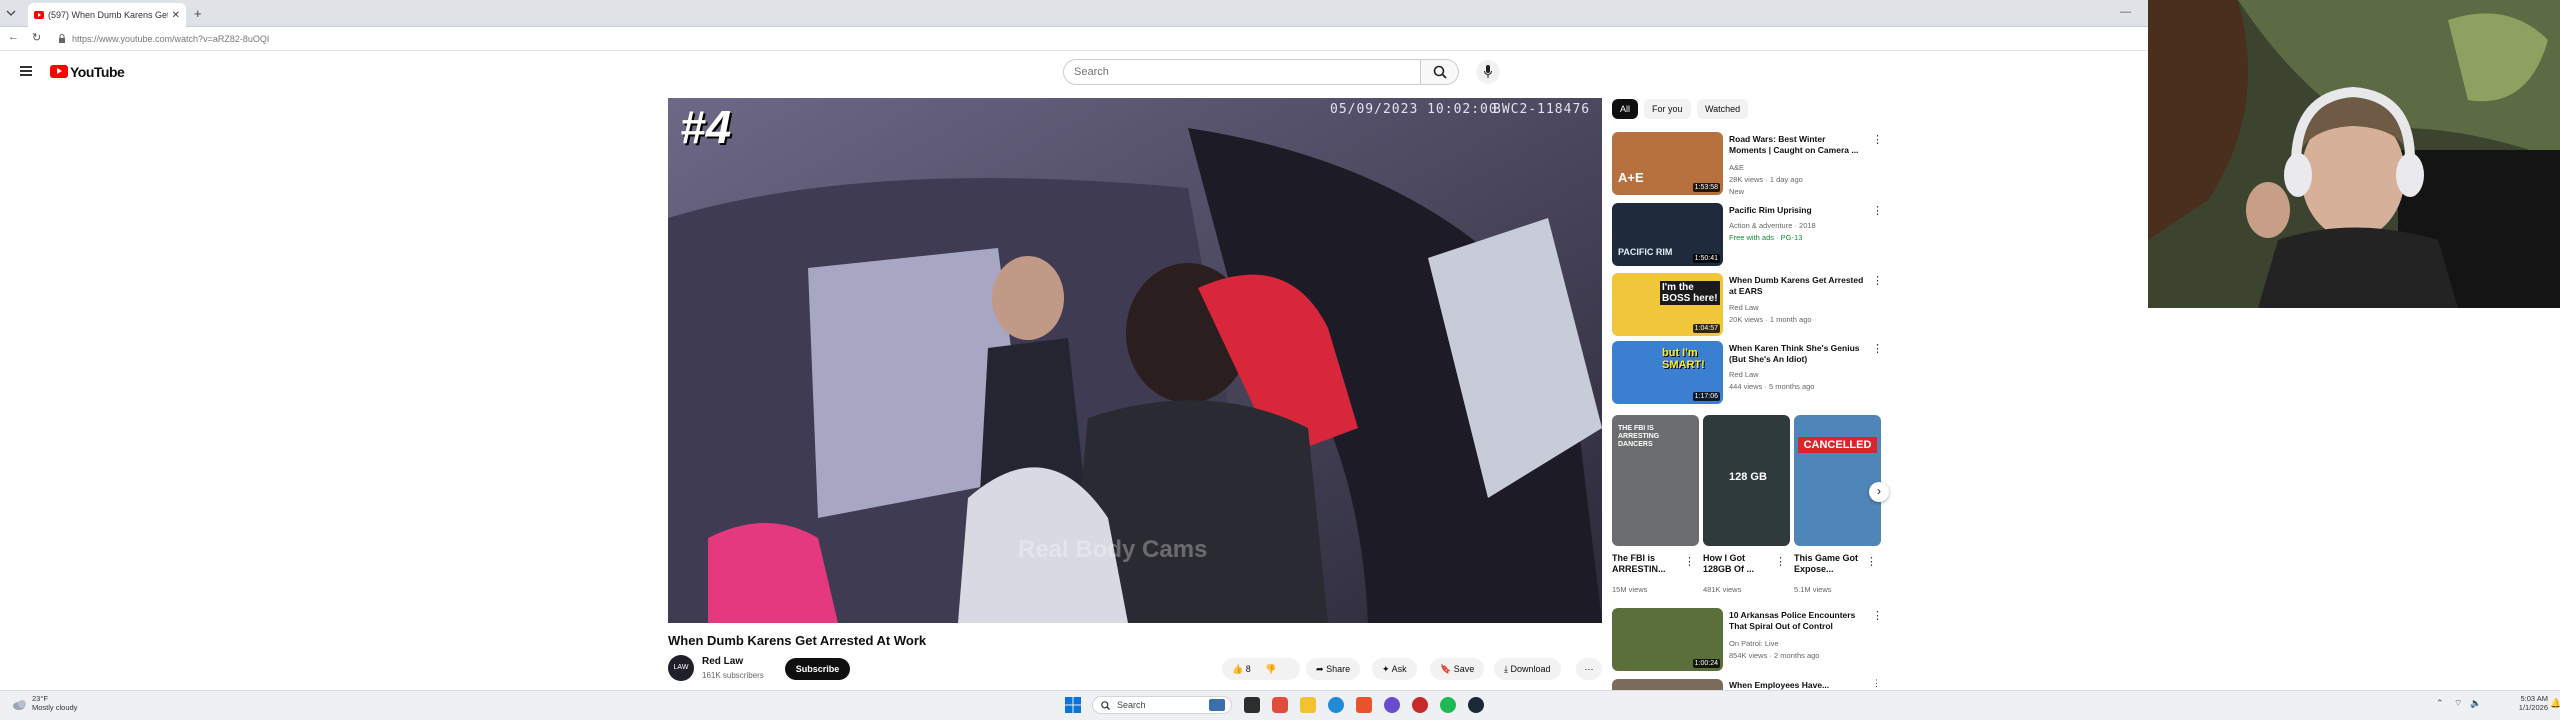 This screenshot has width=2560, height=720. What do you see at coordinates (1336, 705) in the screenshot?
I see `edge-browser-icon` at bounding box center [1336, 705].